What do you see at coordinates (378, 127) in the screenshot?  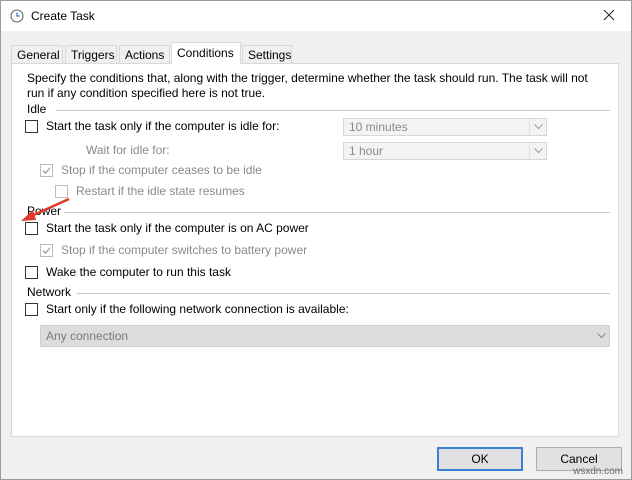 I see `idle-duration-value: 10 minutes` at bounding box center [378, 127].